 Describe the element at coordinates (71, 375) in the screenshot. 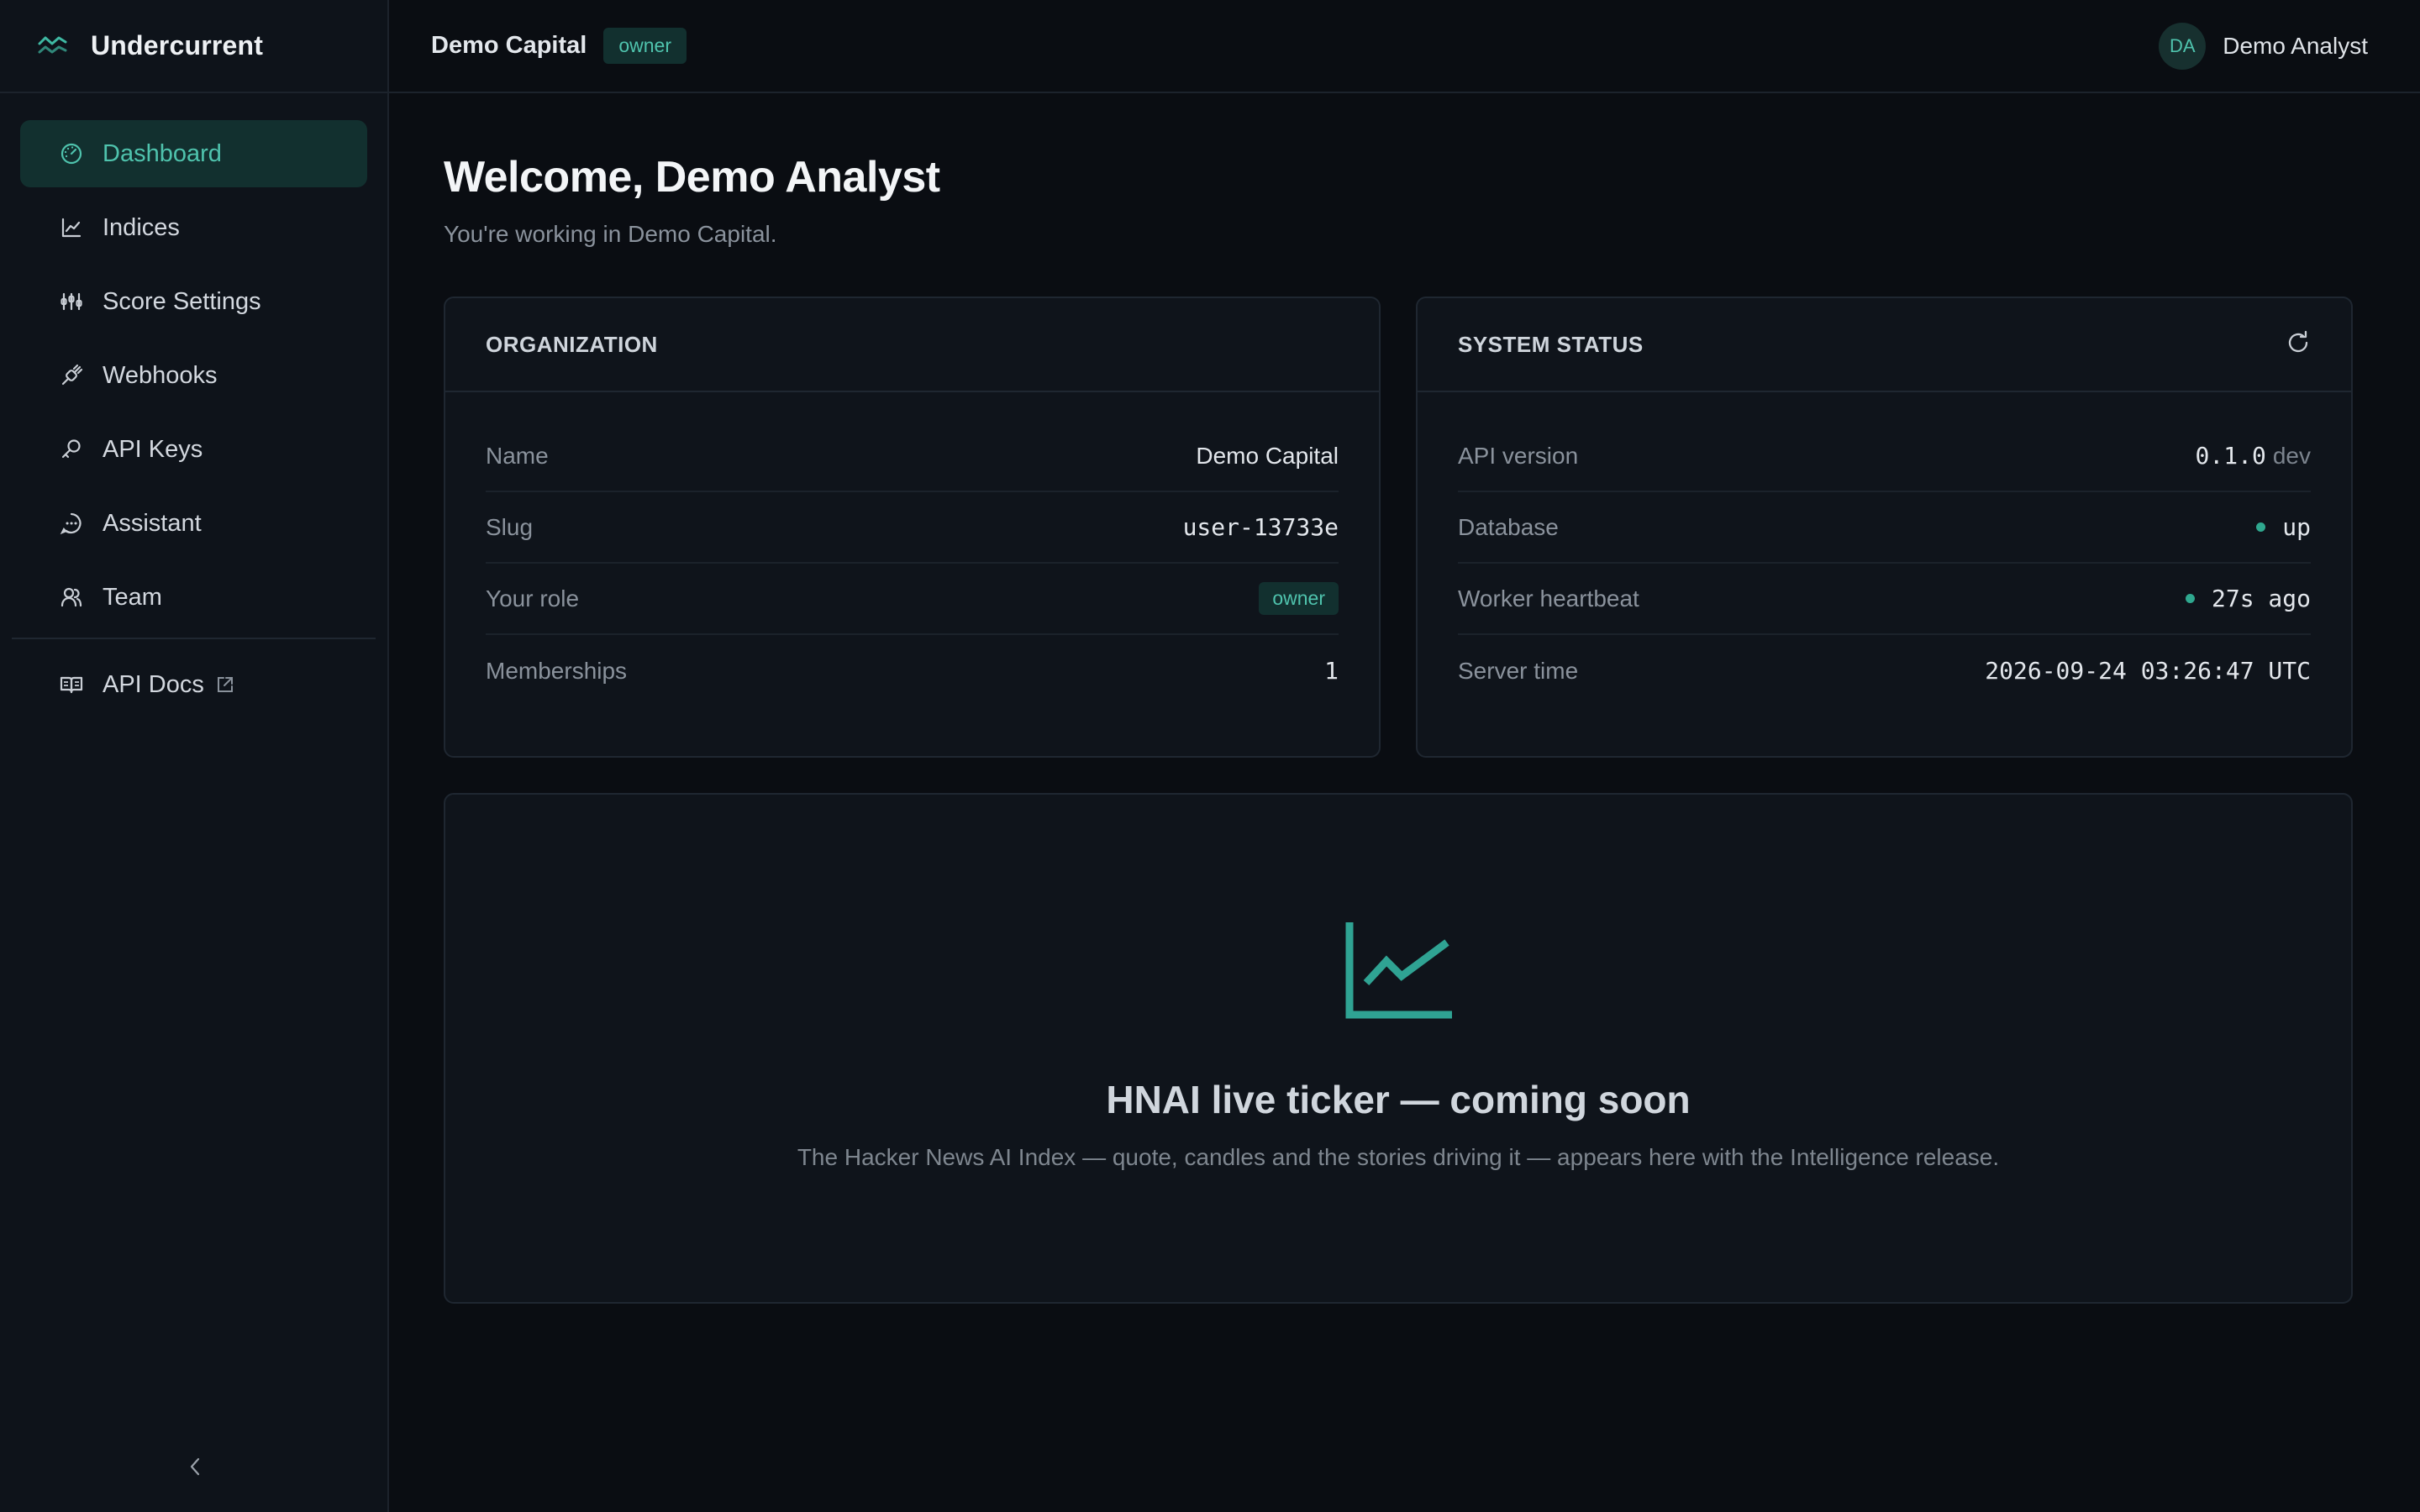

I see `webhook-icon` at that location.